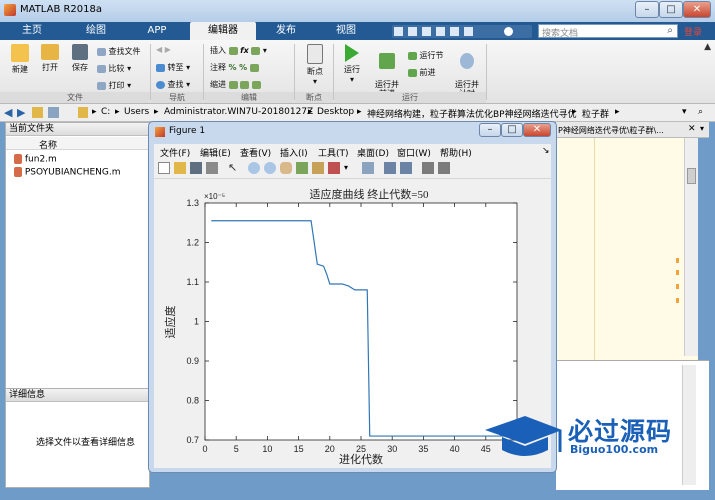 The width and height of the screenshot is (715, 500). I want to click on list-item: fun2.m, so click(35, 159).